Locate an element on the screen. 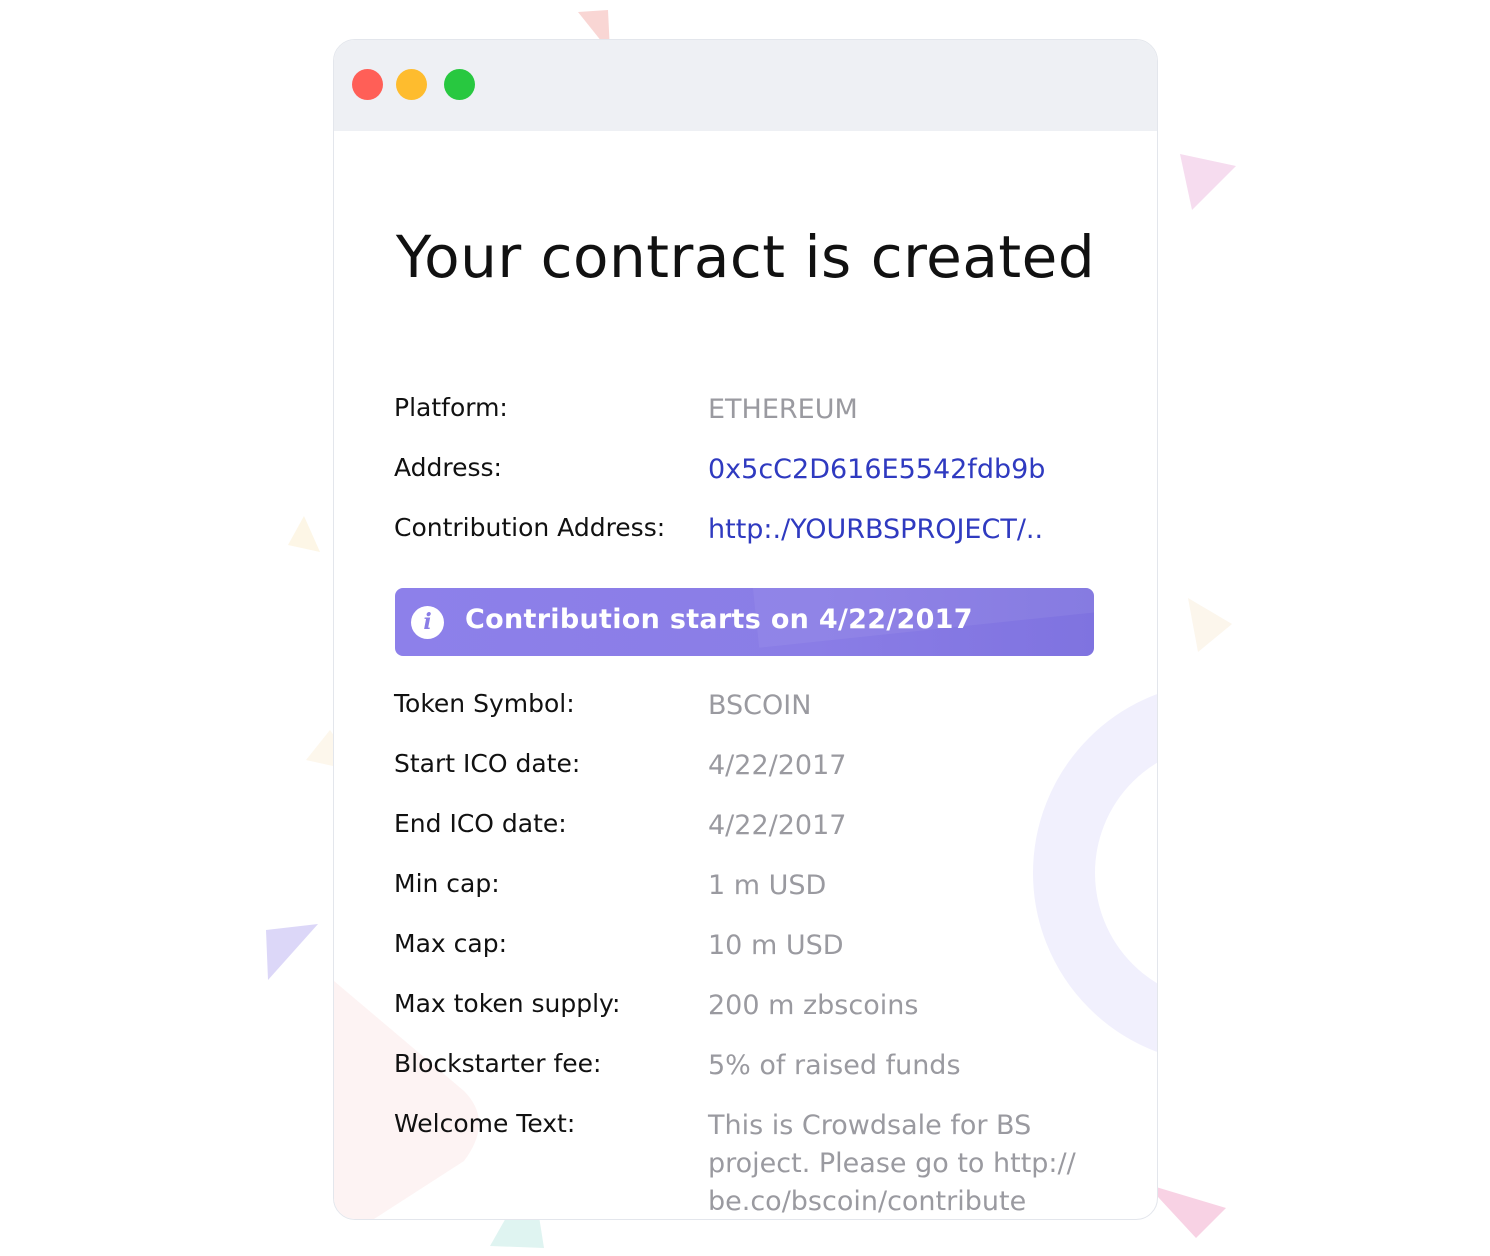 This screenshot has width=1490, height=1256. detail-row-platform: Platform: ETHEREUM is located at coordinates (755, 413).